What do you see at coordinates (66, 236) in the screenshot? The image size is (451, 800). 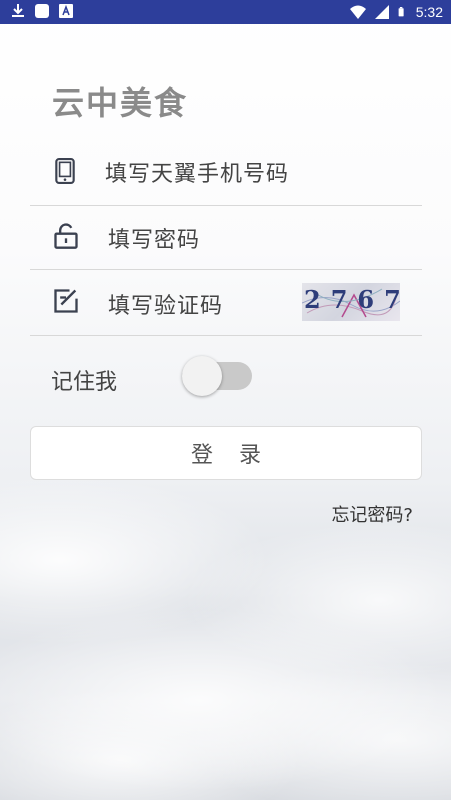 I see `unlock-icon` at bounding box center [66, 236].